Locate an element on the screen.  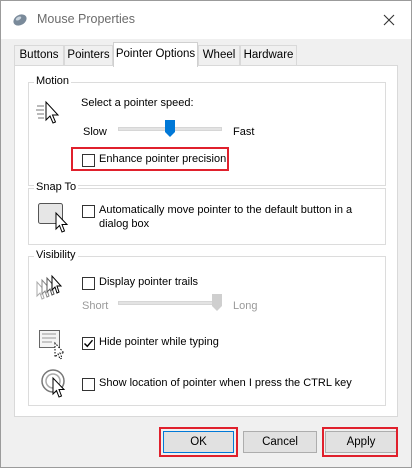
long-label: Long is located at coordinates (245, 306).